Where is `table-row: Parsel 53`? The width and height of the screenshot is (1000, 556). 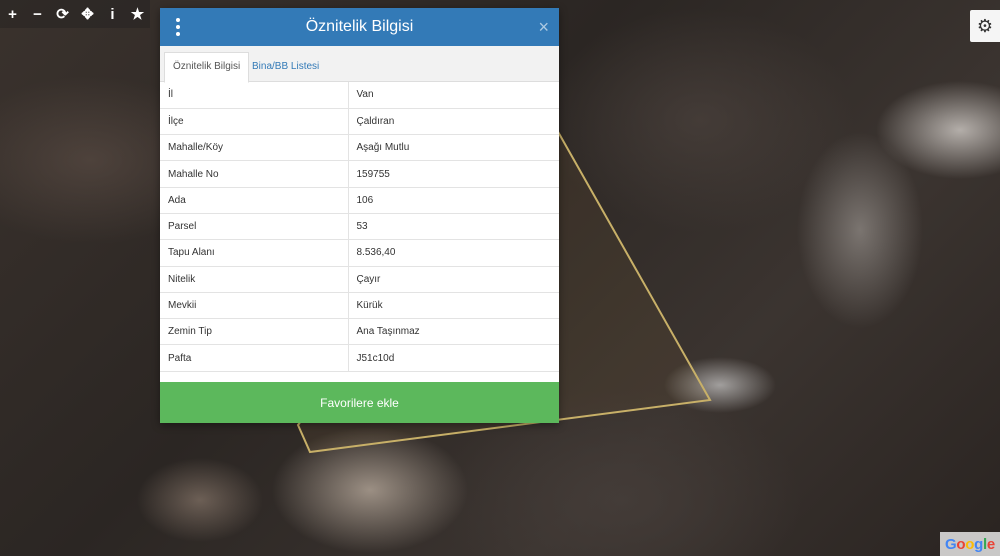
table-row: Parsel 53 is located at coordinates (359, 227).